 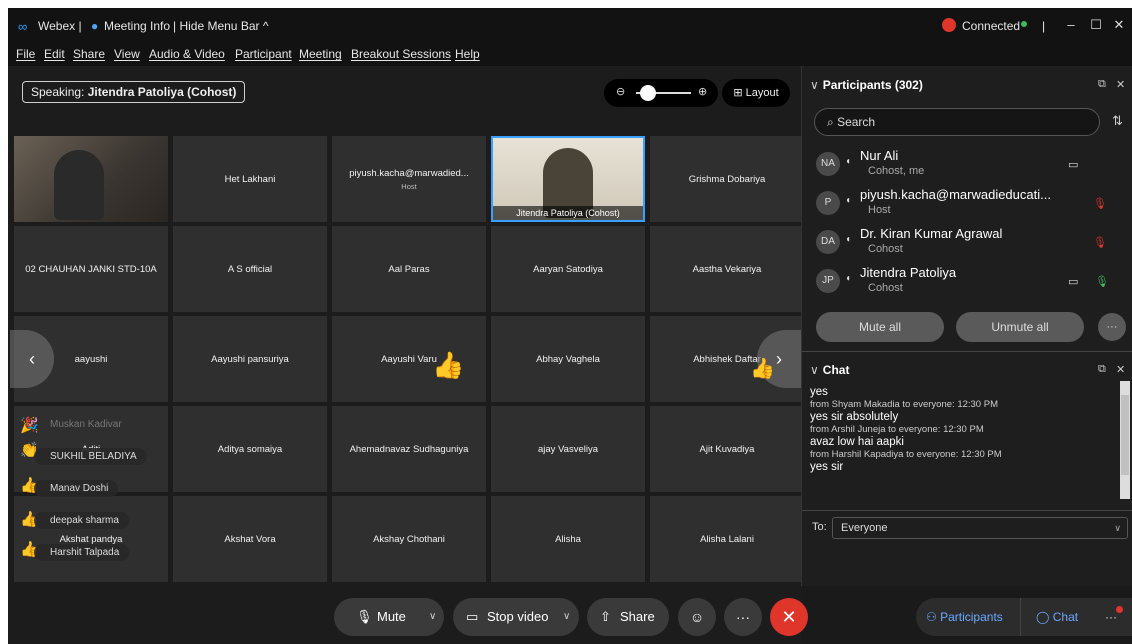 I want to click on layout-button: ⊞ Layout, so click(x=756, y=93).